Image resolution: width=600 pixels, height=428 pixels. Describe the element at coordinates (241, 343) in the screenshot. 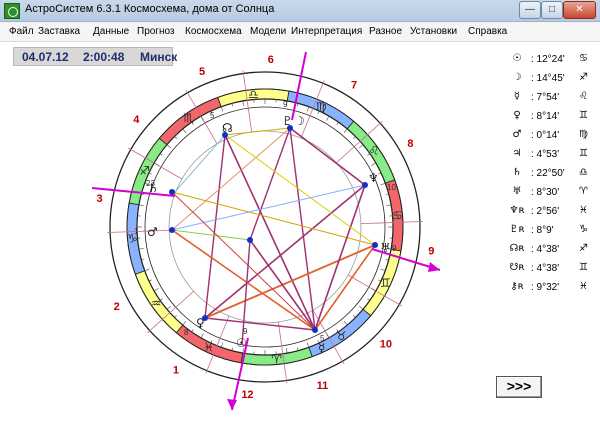

I see `sun-glyph: ☉` at that location.